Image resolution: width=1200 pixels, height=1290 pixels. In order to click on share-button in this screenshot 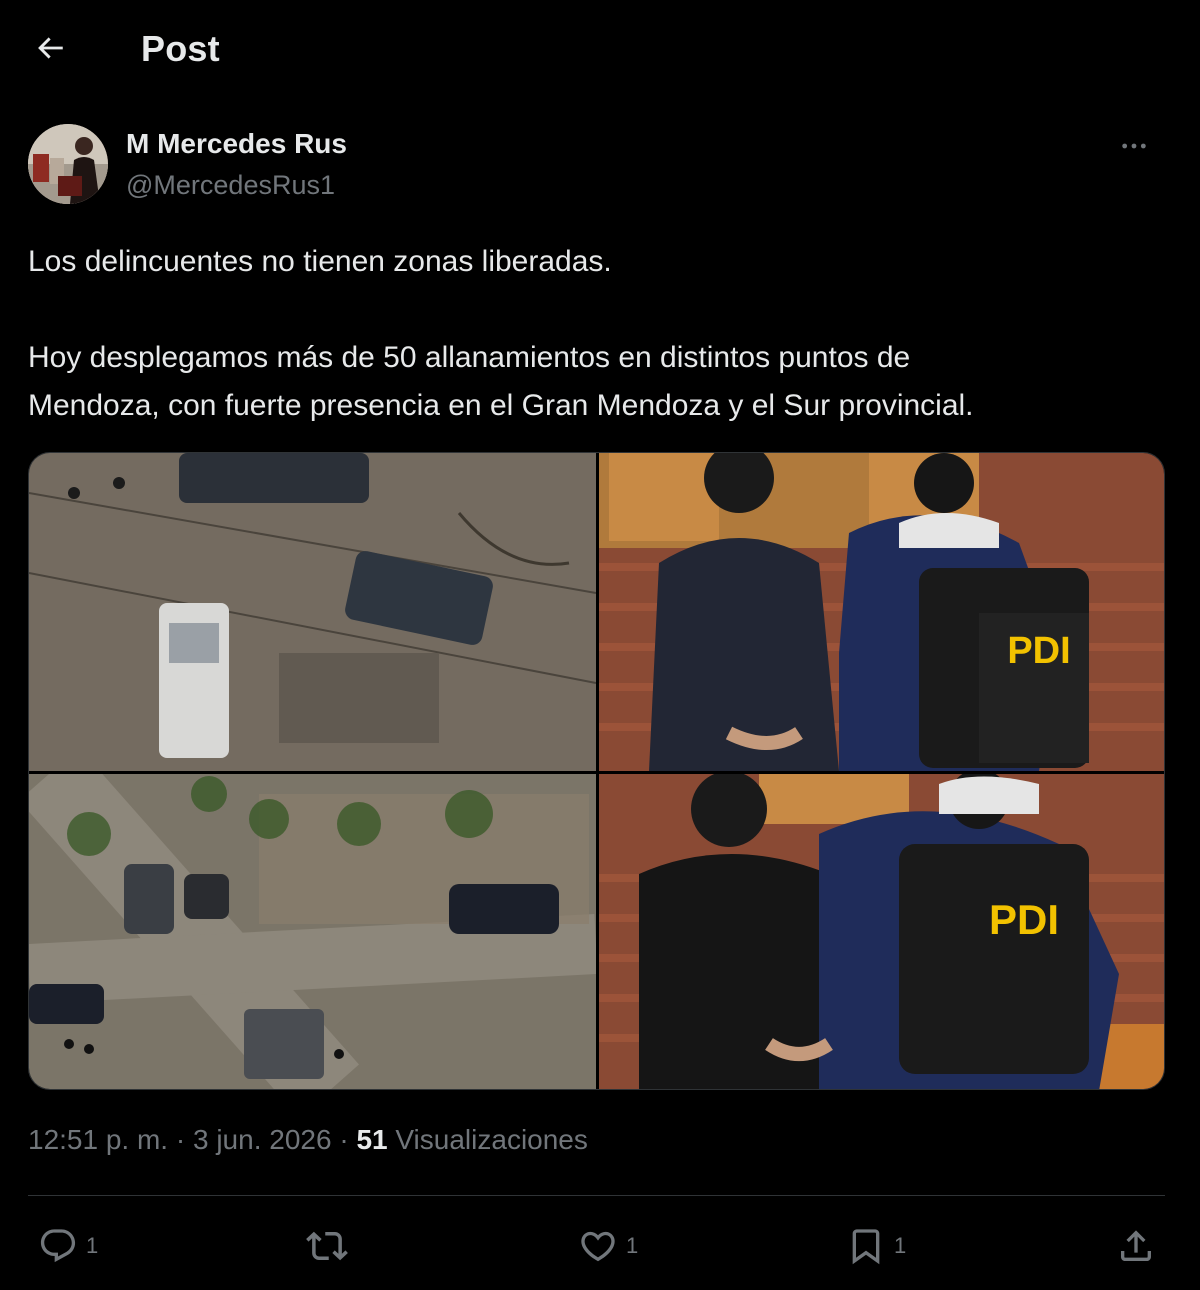, I will do `click(1136, 1246)`.